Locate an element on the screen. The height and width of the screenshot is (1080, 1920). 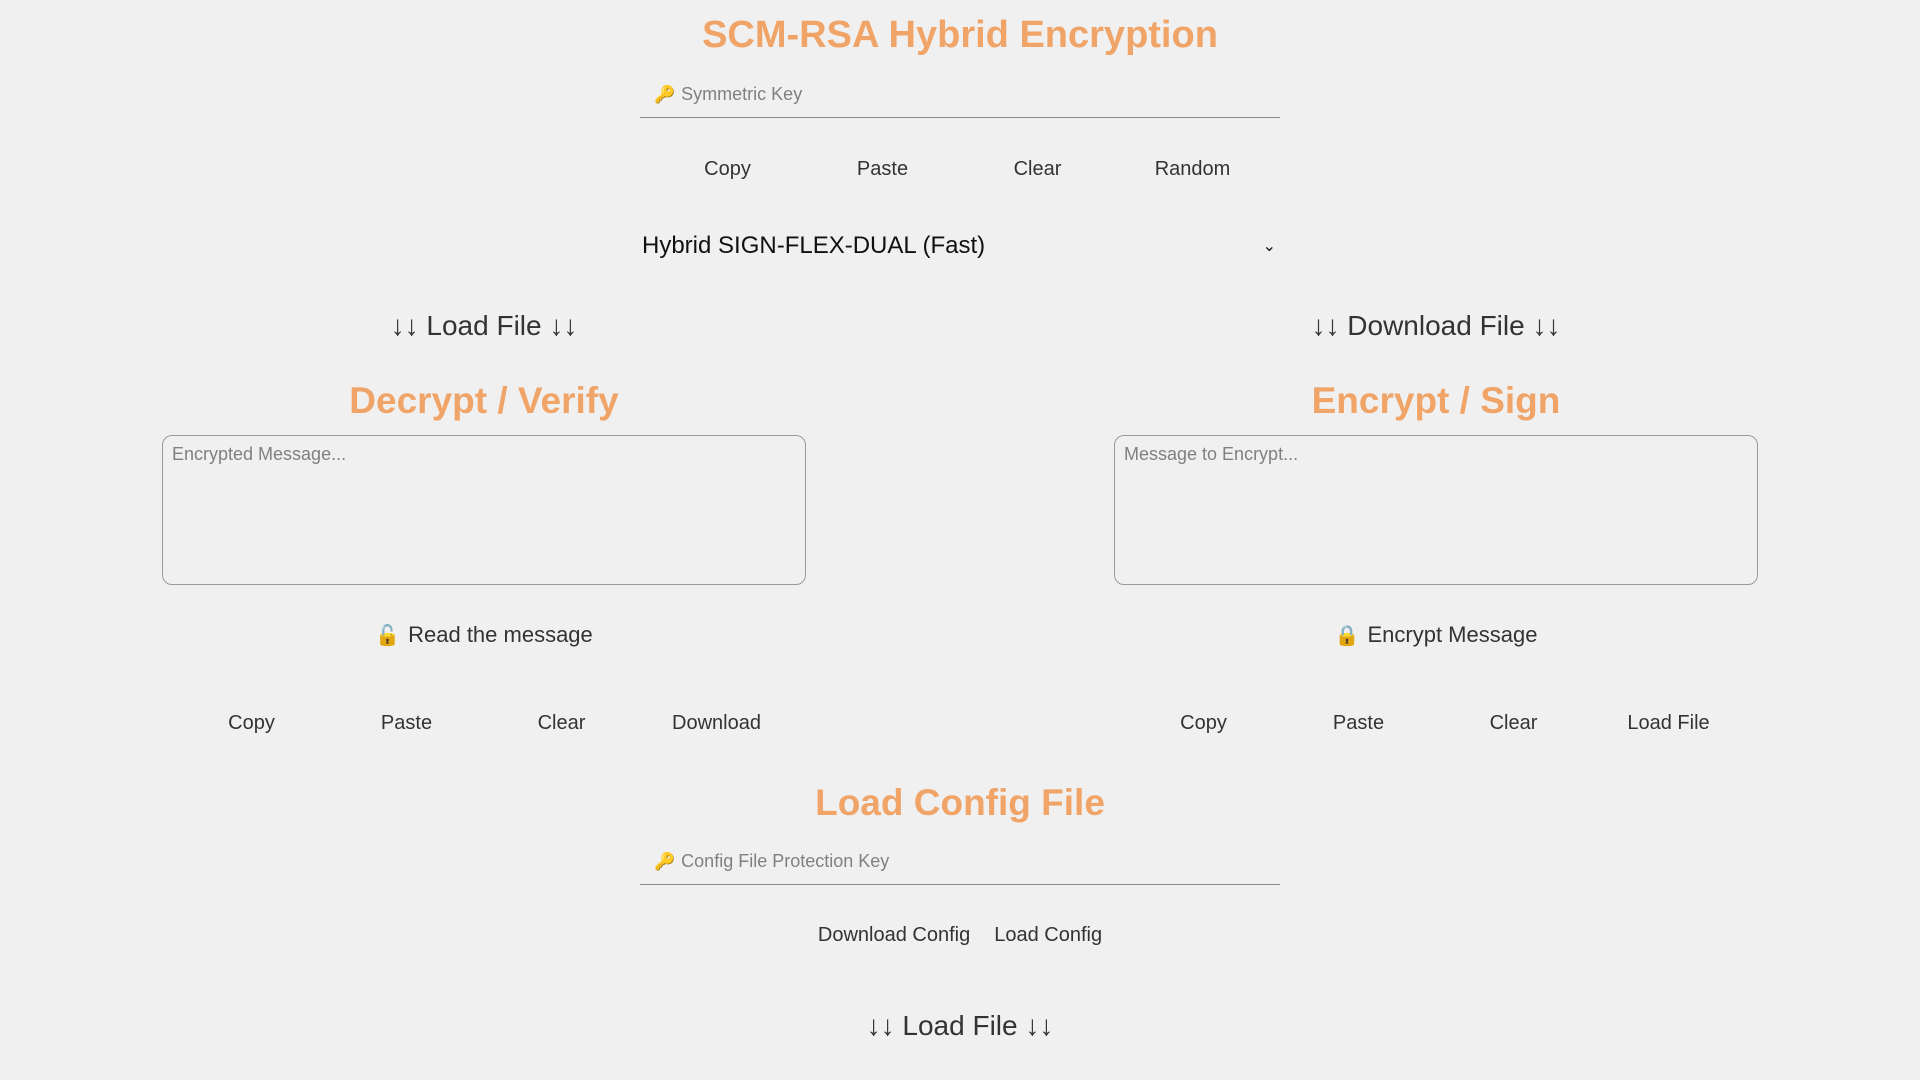
symmetric-key-input is located at coordinates (971, 94).